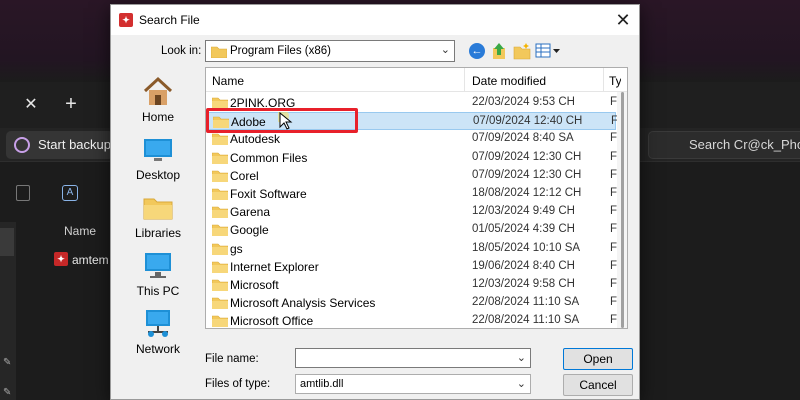  Describe the element at coordinates (23, 193) in the screenshot. I see `paste-icon` at that location.